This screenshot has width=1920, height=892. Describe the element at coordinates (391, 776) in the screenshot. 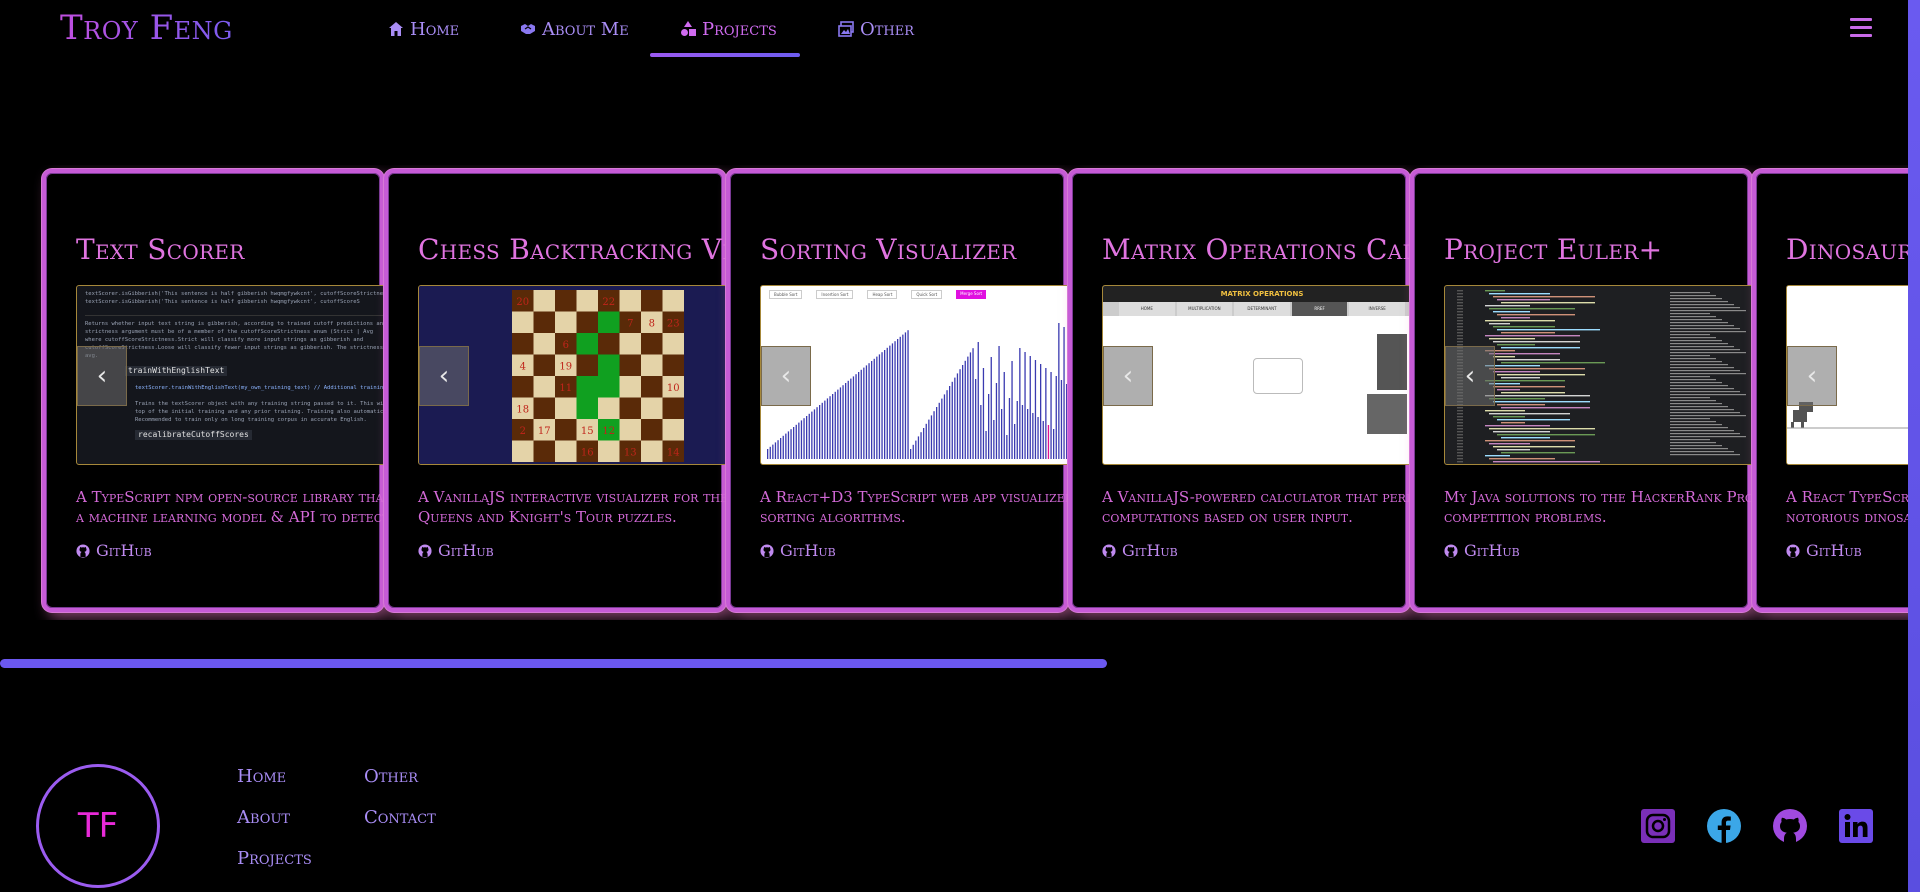

I see `footer-link-other: Other` at that location.